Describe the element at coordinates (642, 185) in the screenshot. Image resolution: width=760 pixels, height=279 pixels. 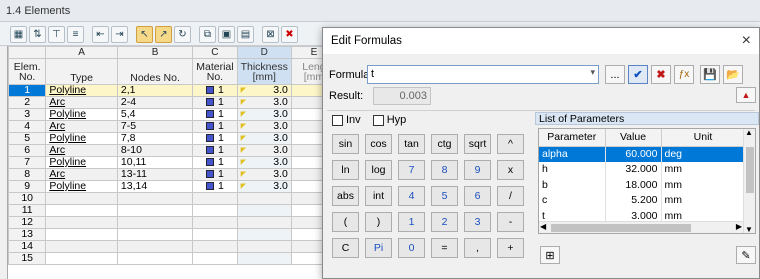
I see `parameter-row: b 18.000 mm` at that location.